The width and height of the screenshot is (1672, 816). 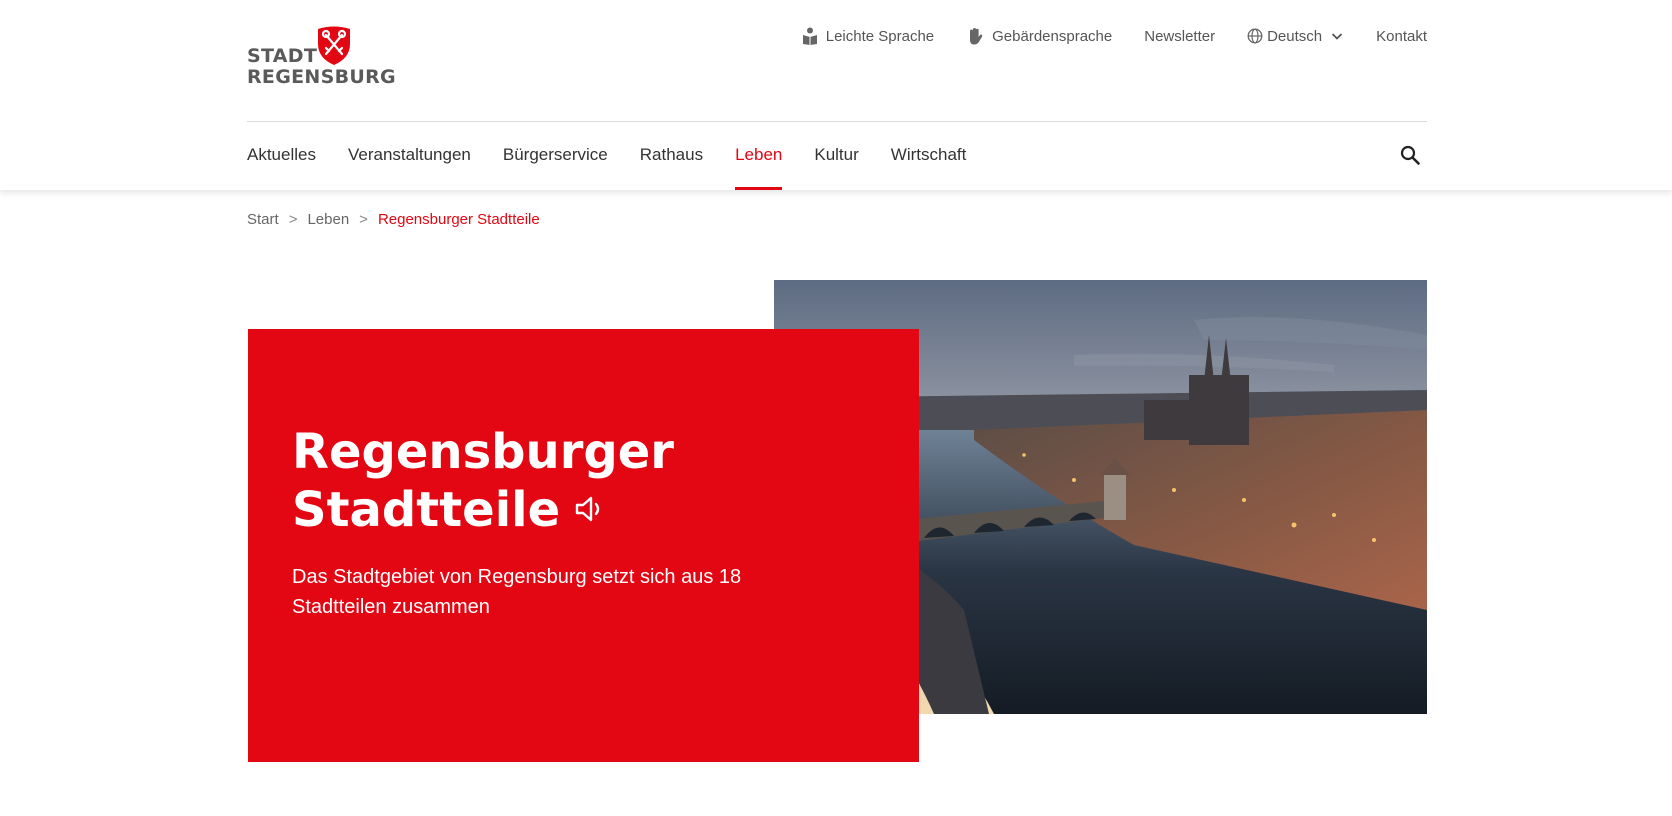 What do you see at coordinates (458, 219) in the screenshot?
I see `breadcrumb-current: Regensburger Stadtteile` at bounding box center [458, 219].